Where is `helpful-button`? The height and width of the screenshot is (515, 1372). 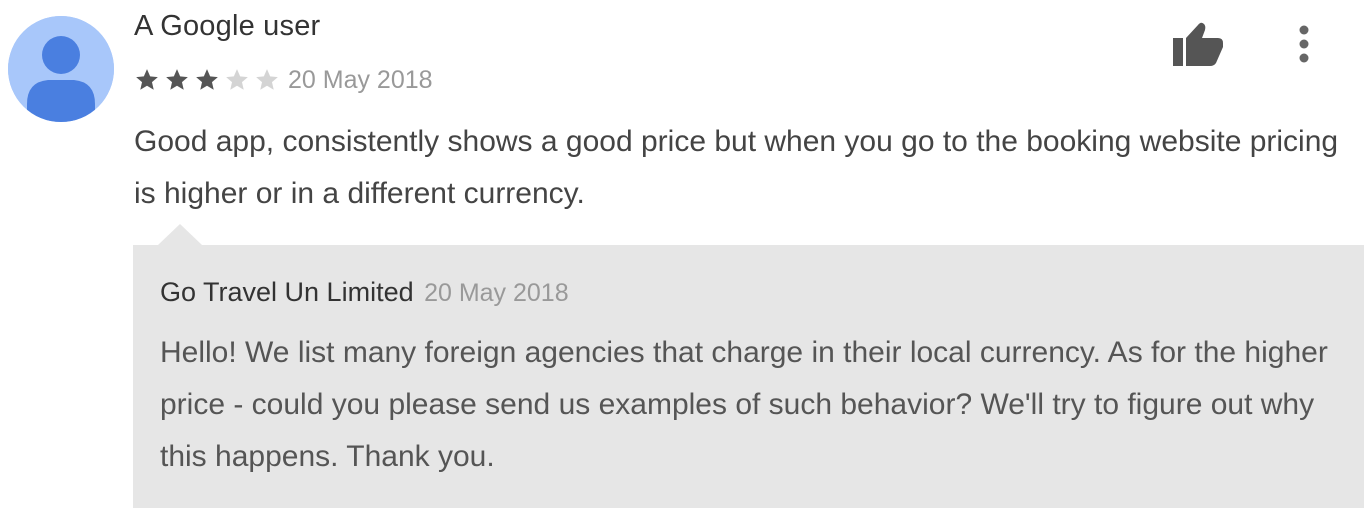 helpful-button is located at coordinates (1198, 45).